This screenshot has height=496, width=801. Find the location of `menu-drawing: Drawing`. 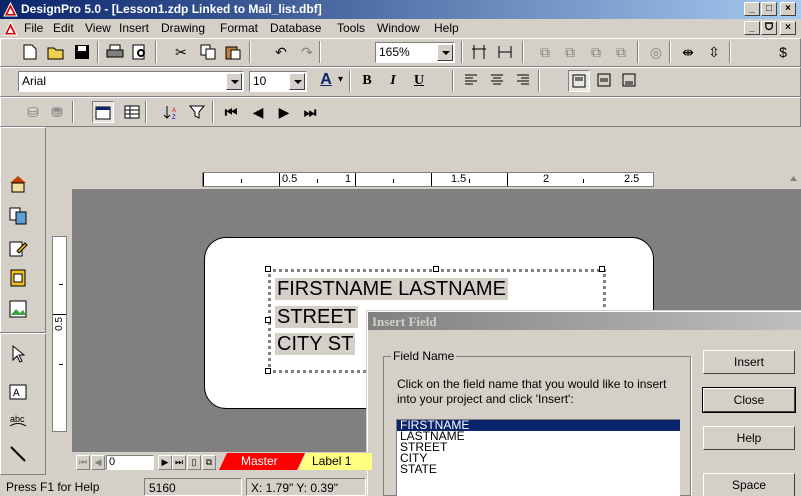

menu-drawing: Drawing is located at coordinates (183, 28).